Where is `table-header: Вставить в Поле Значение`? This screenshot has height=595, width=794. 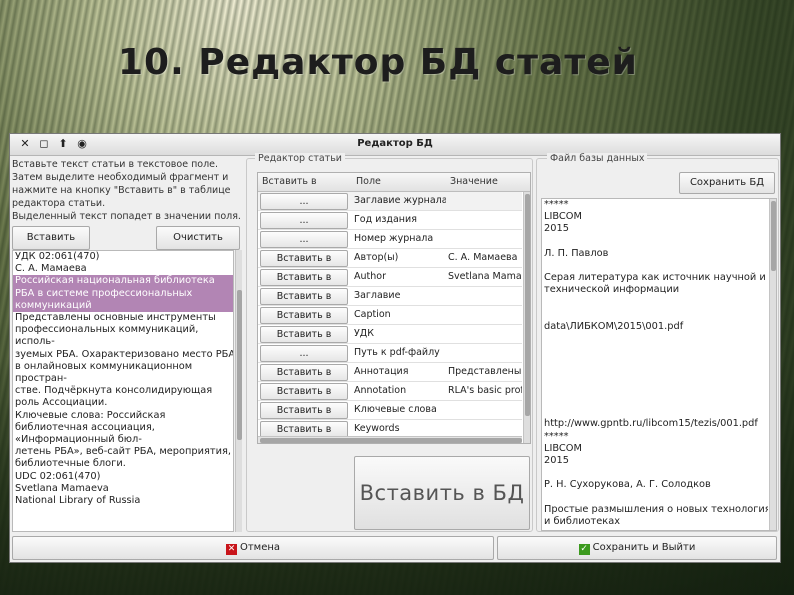
table-header: Вставить в Поле Значение is located at coordinates (394, 182).